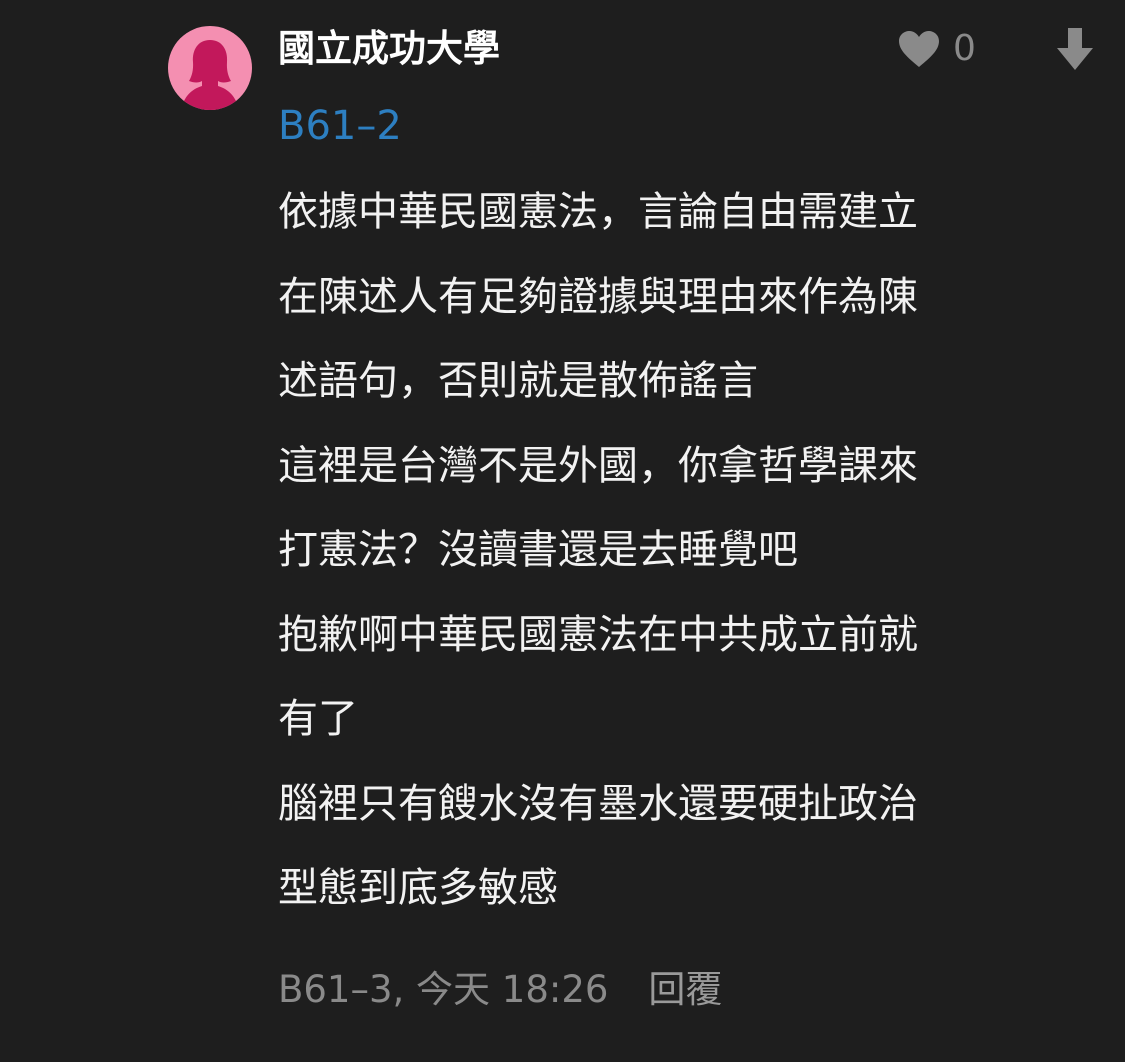 The image size is (1125, 1062). What do you see at coordinates (389, 49) in the screenshot?
I see `author-name: 國立成功大學` at bounding box center [389, 49].